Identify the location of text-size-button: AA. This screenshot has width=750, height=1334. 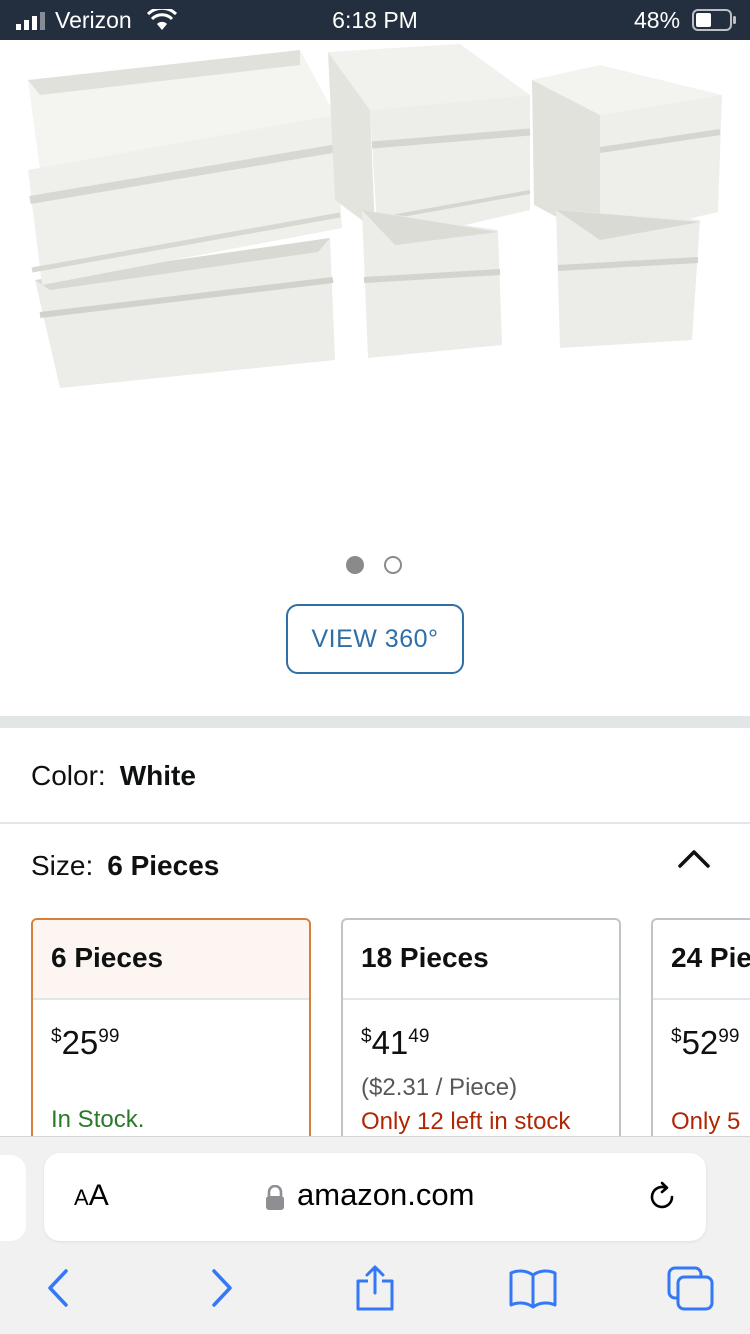
(91, 1196).